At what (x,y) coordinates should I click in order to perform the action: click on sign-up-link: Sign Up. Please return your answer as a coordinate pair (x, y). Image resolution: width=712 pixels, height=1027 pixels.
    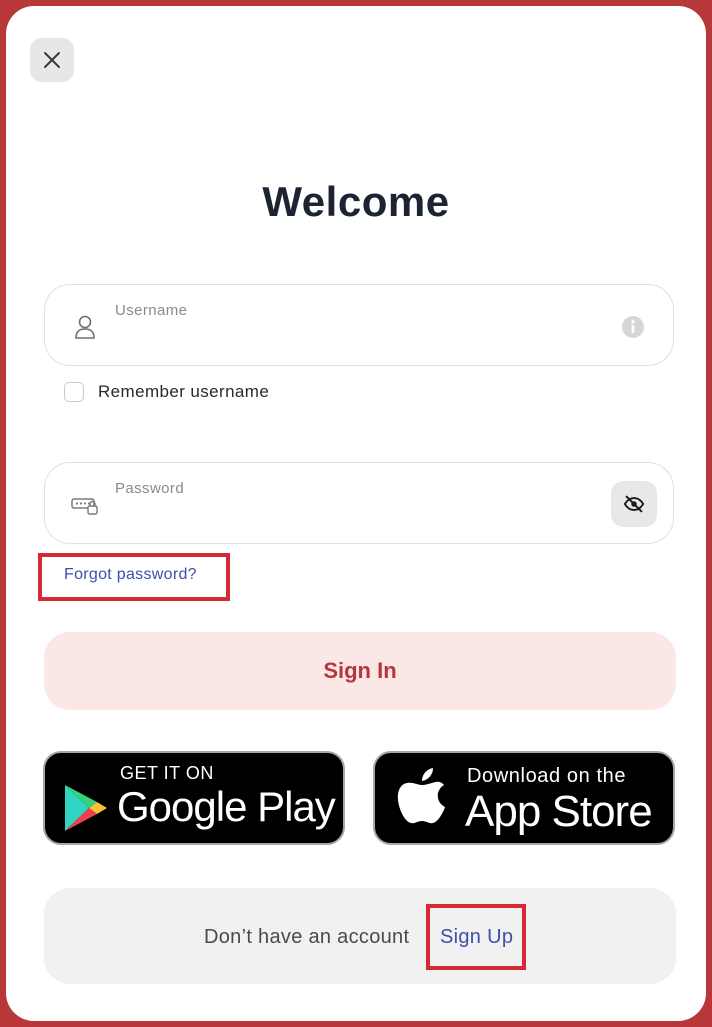
    Looking at the image, I should click on (476, 937).